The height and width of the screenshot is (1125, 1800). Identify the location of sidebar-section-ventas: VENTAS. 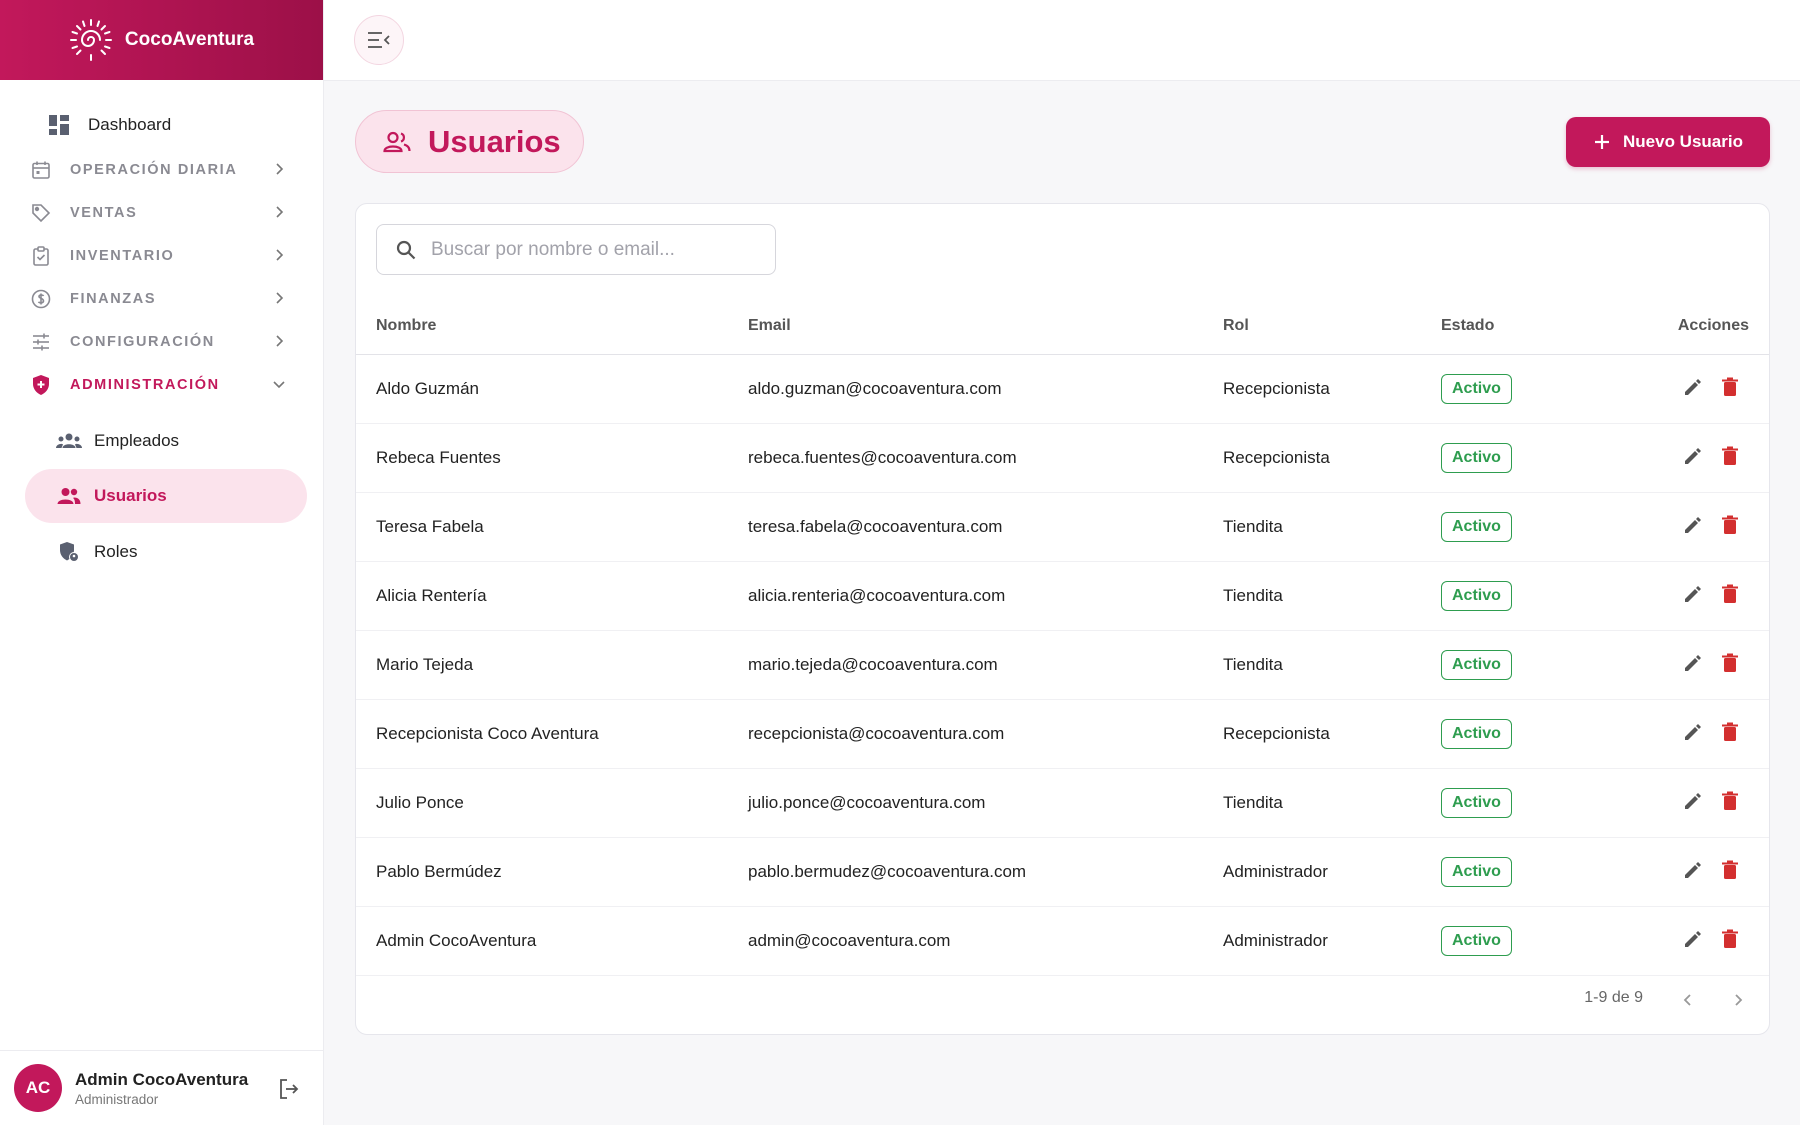
(161, 212).